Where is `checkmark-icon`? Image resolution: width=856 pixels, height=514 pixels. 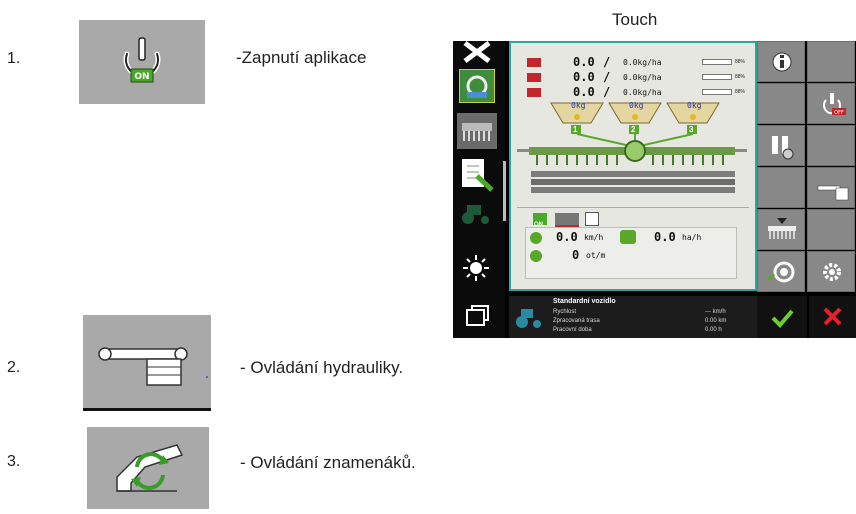 checkmark-icon is located at coordinates (782, 318).